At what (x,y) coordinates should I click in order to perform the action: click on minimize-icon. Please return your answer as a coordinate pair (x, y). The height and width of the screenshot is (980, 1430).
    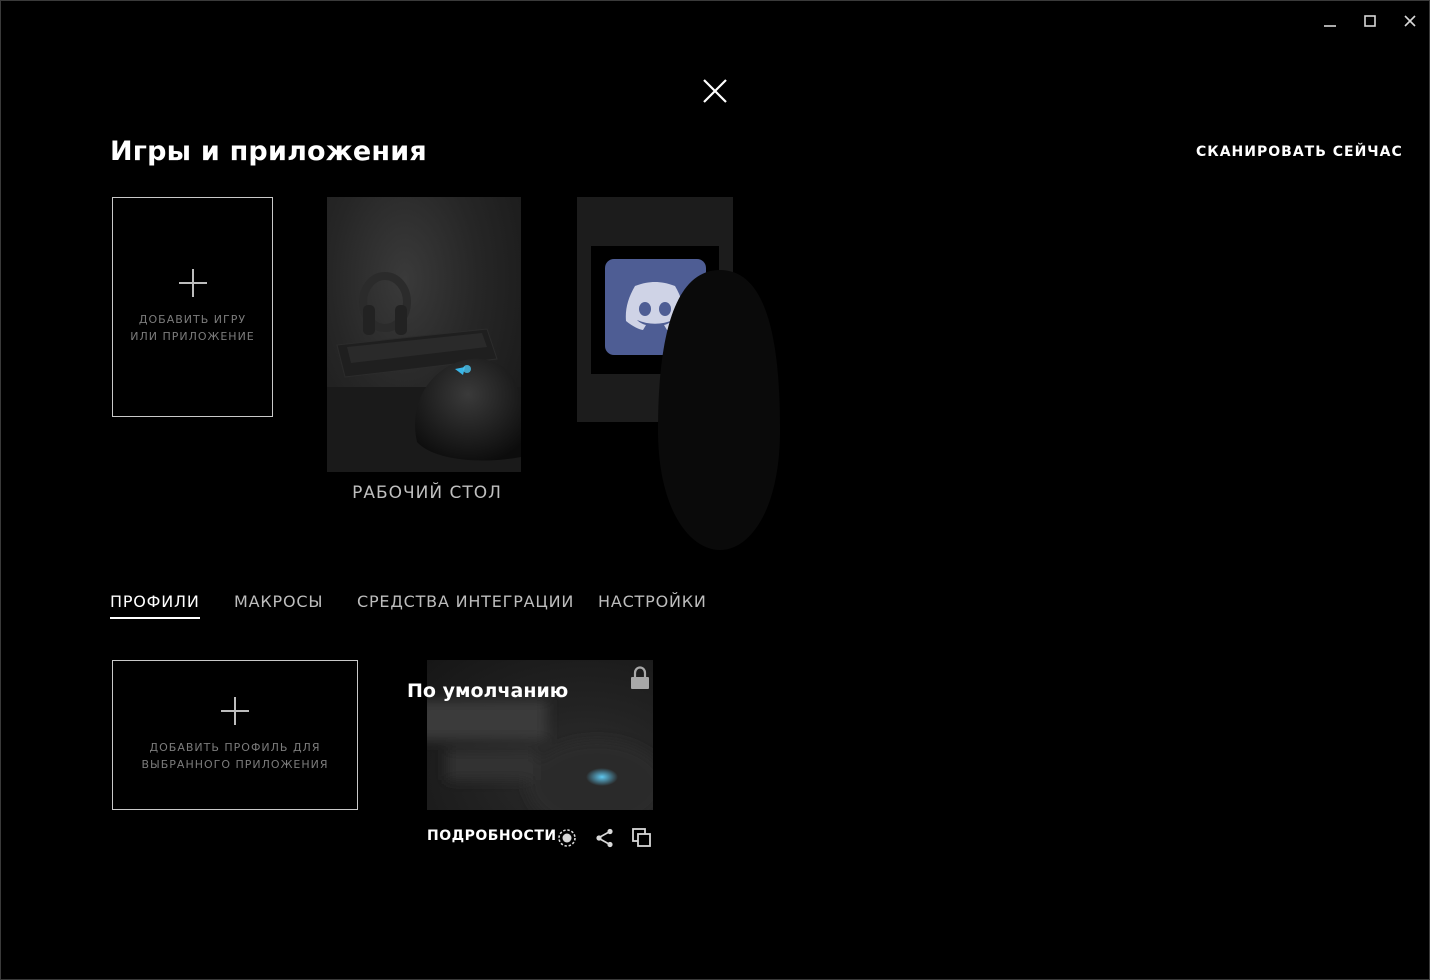
    Looking at the image, I should click on (1330, 26).